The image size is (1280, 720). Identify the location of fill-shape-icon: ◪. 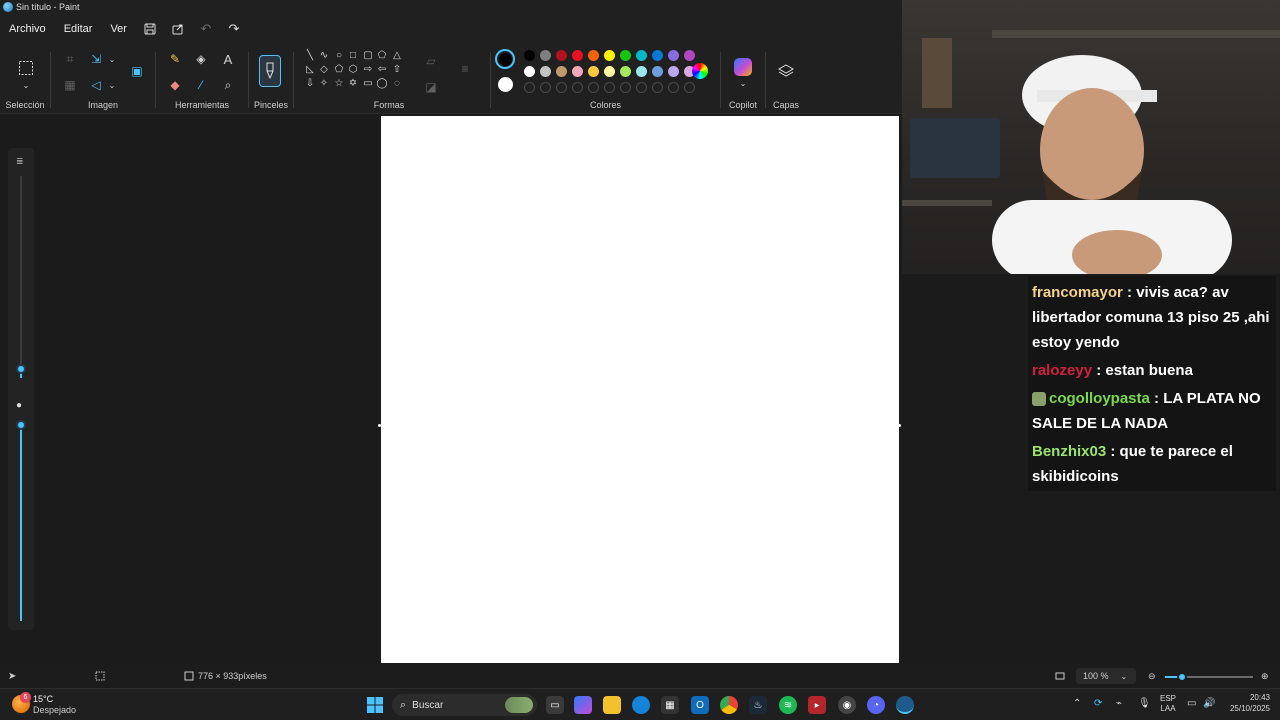
(431, 87).